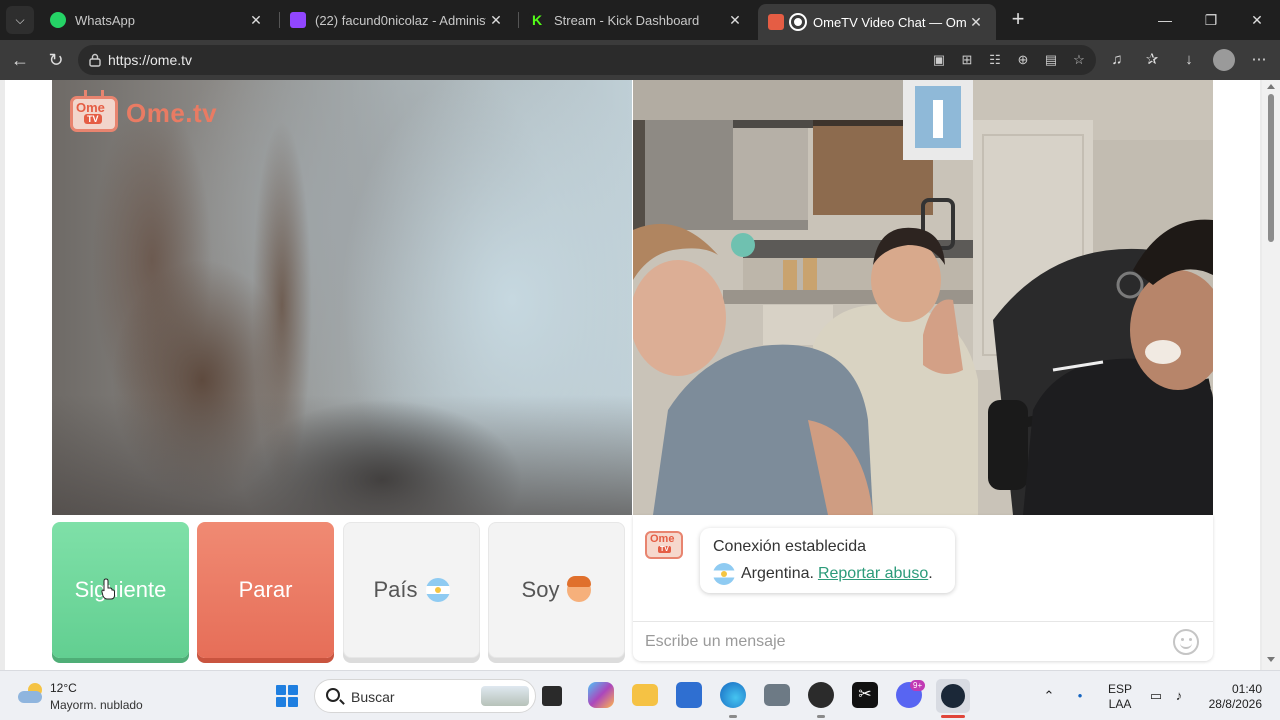  Describe the element at coordinates (1189, 60) in the screenshot. I see `downloads-icon: ↓` at that location.